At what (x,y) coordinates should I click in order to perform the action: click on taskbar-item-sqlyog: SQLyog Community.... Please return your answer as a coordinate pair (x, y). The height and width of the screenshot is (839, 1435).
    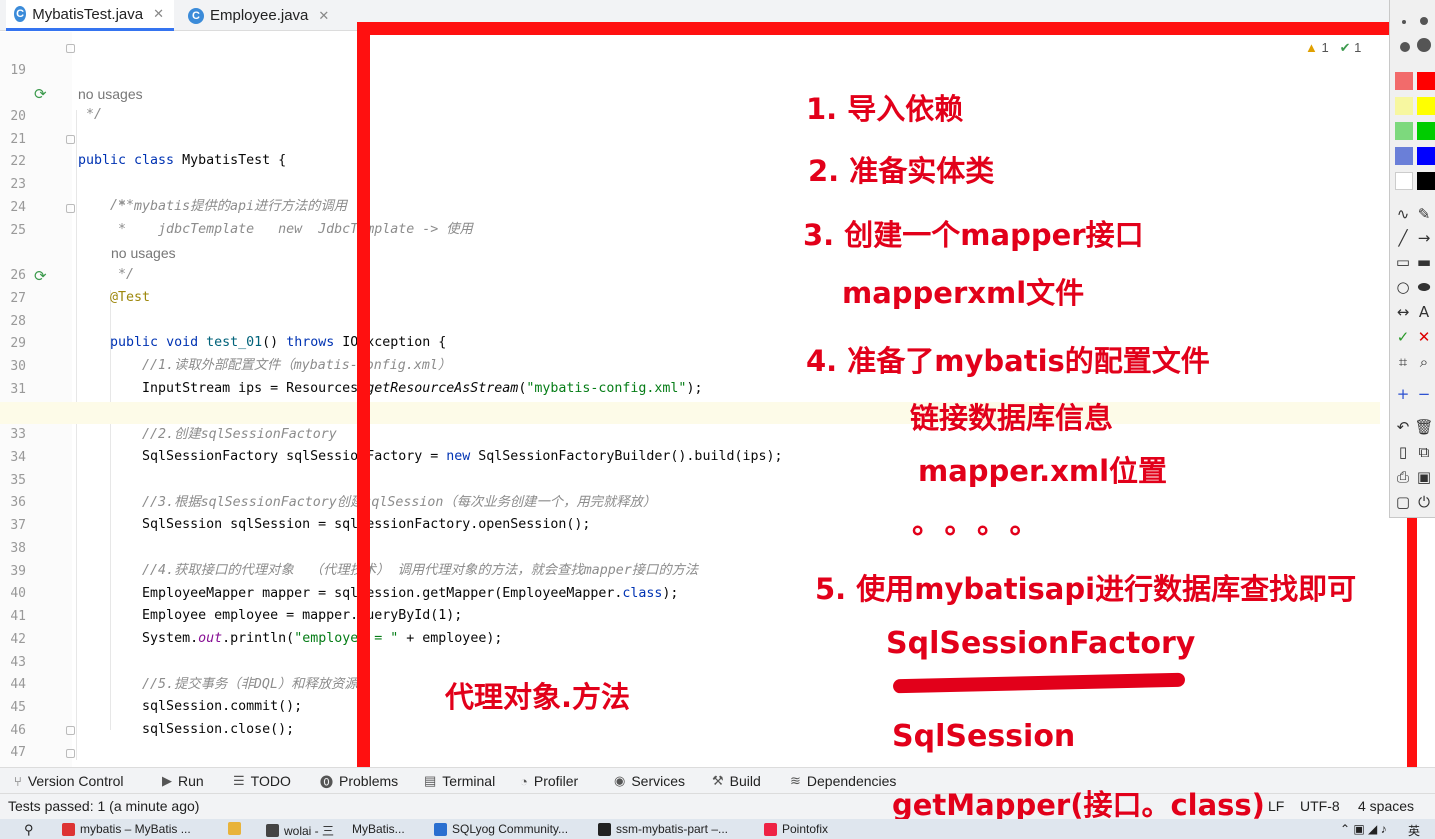
    Looking at the image, I should click on (501, 829).